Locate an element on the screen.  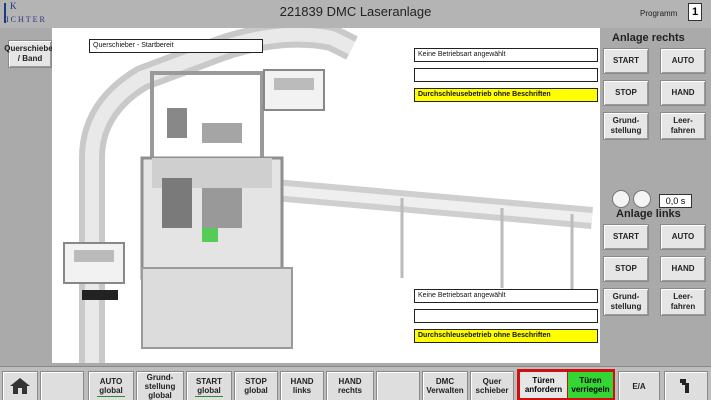
section-anlage-rechts: Anlage rechts is located at coordinates (648, 38).